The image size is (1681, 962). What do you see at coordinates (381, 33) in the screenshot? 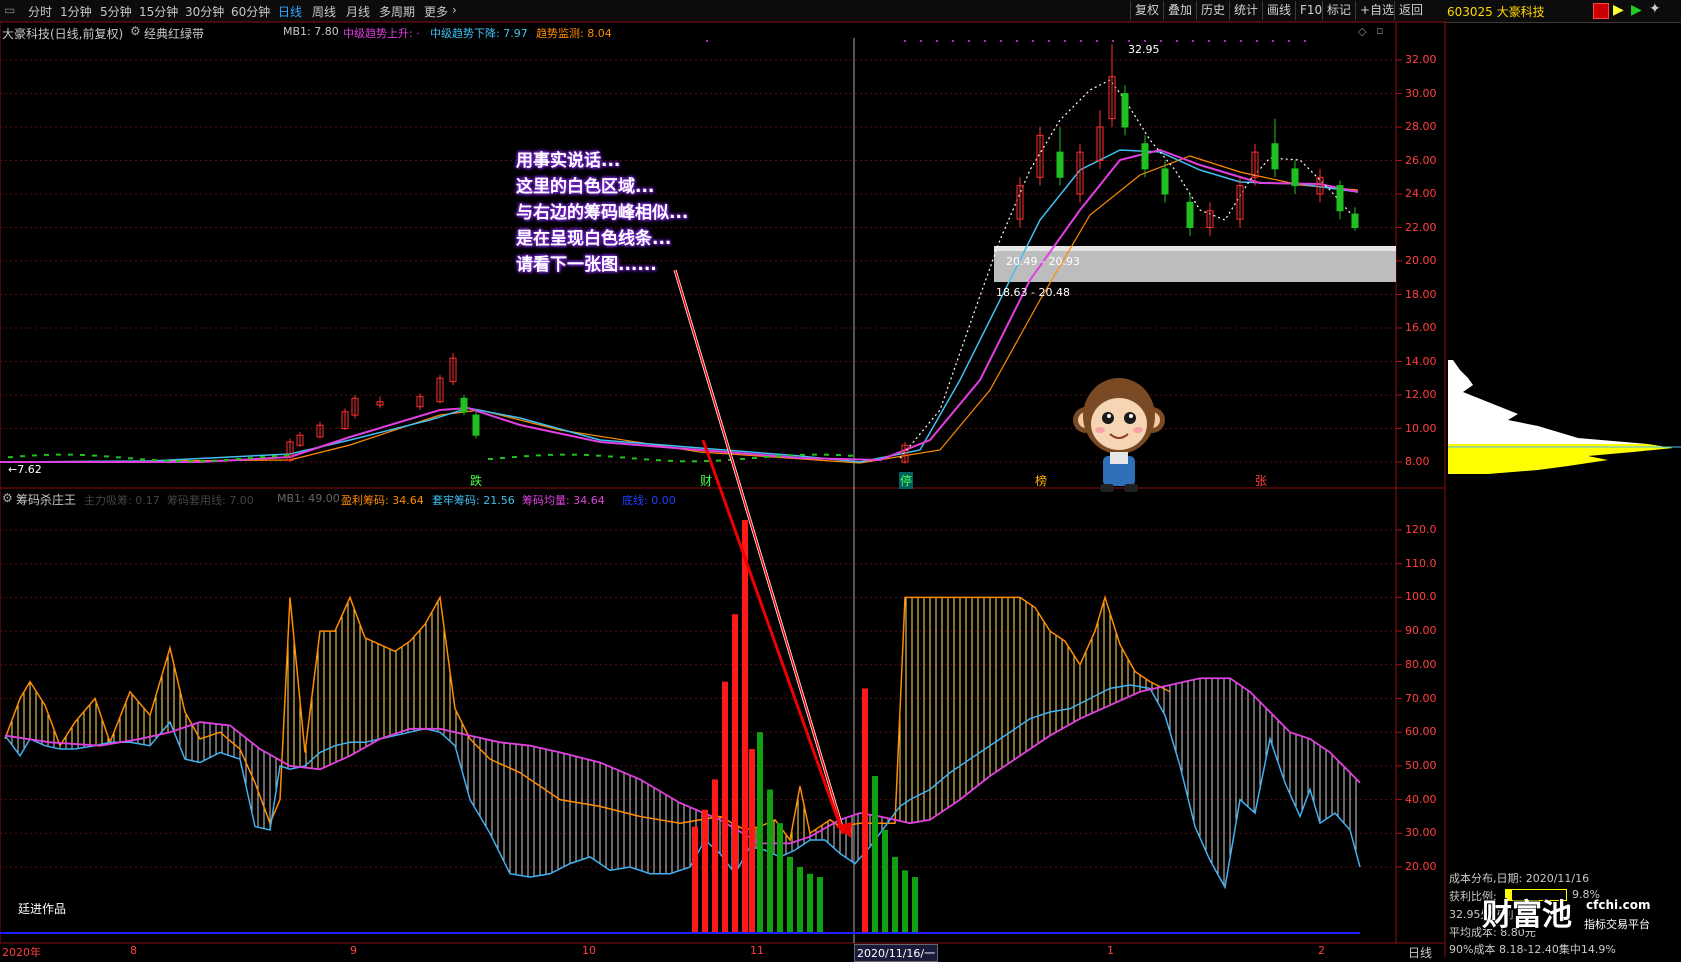
I see `main-trend-up: 中级趋势上升: ·` at bounding box center [381, 33].